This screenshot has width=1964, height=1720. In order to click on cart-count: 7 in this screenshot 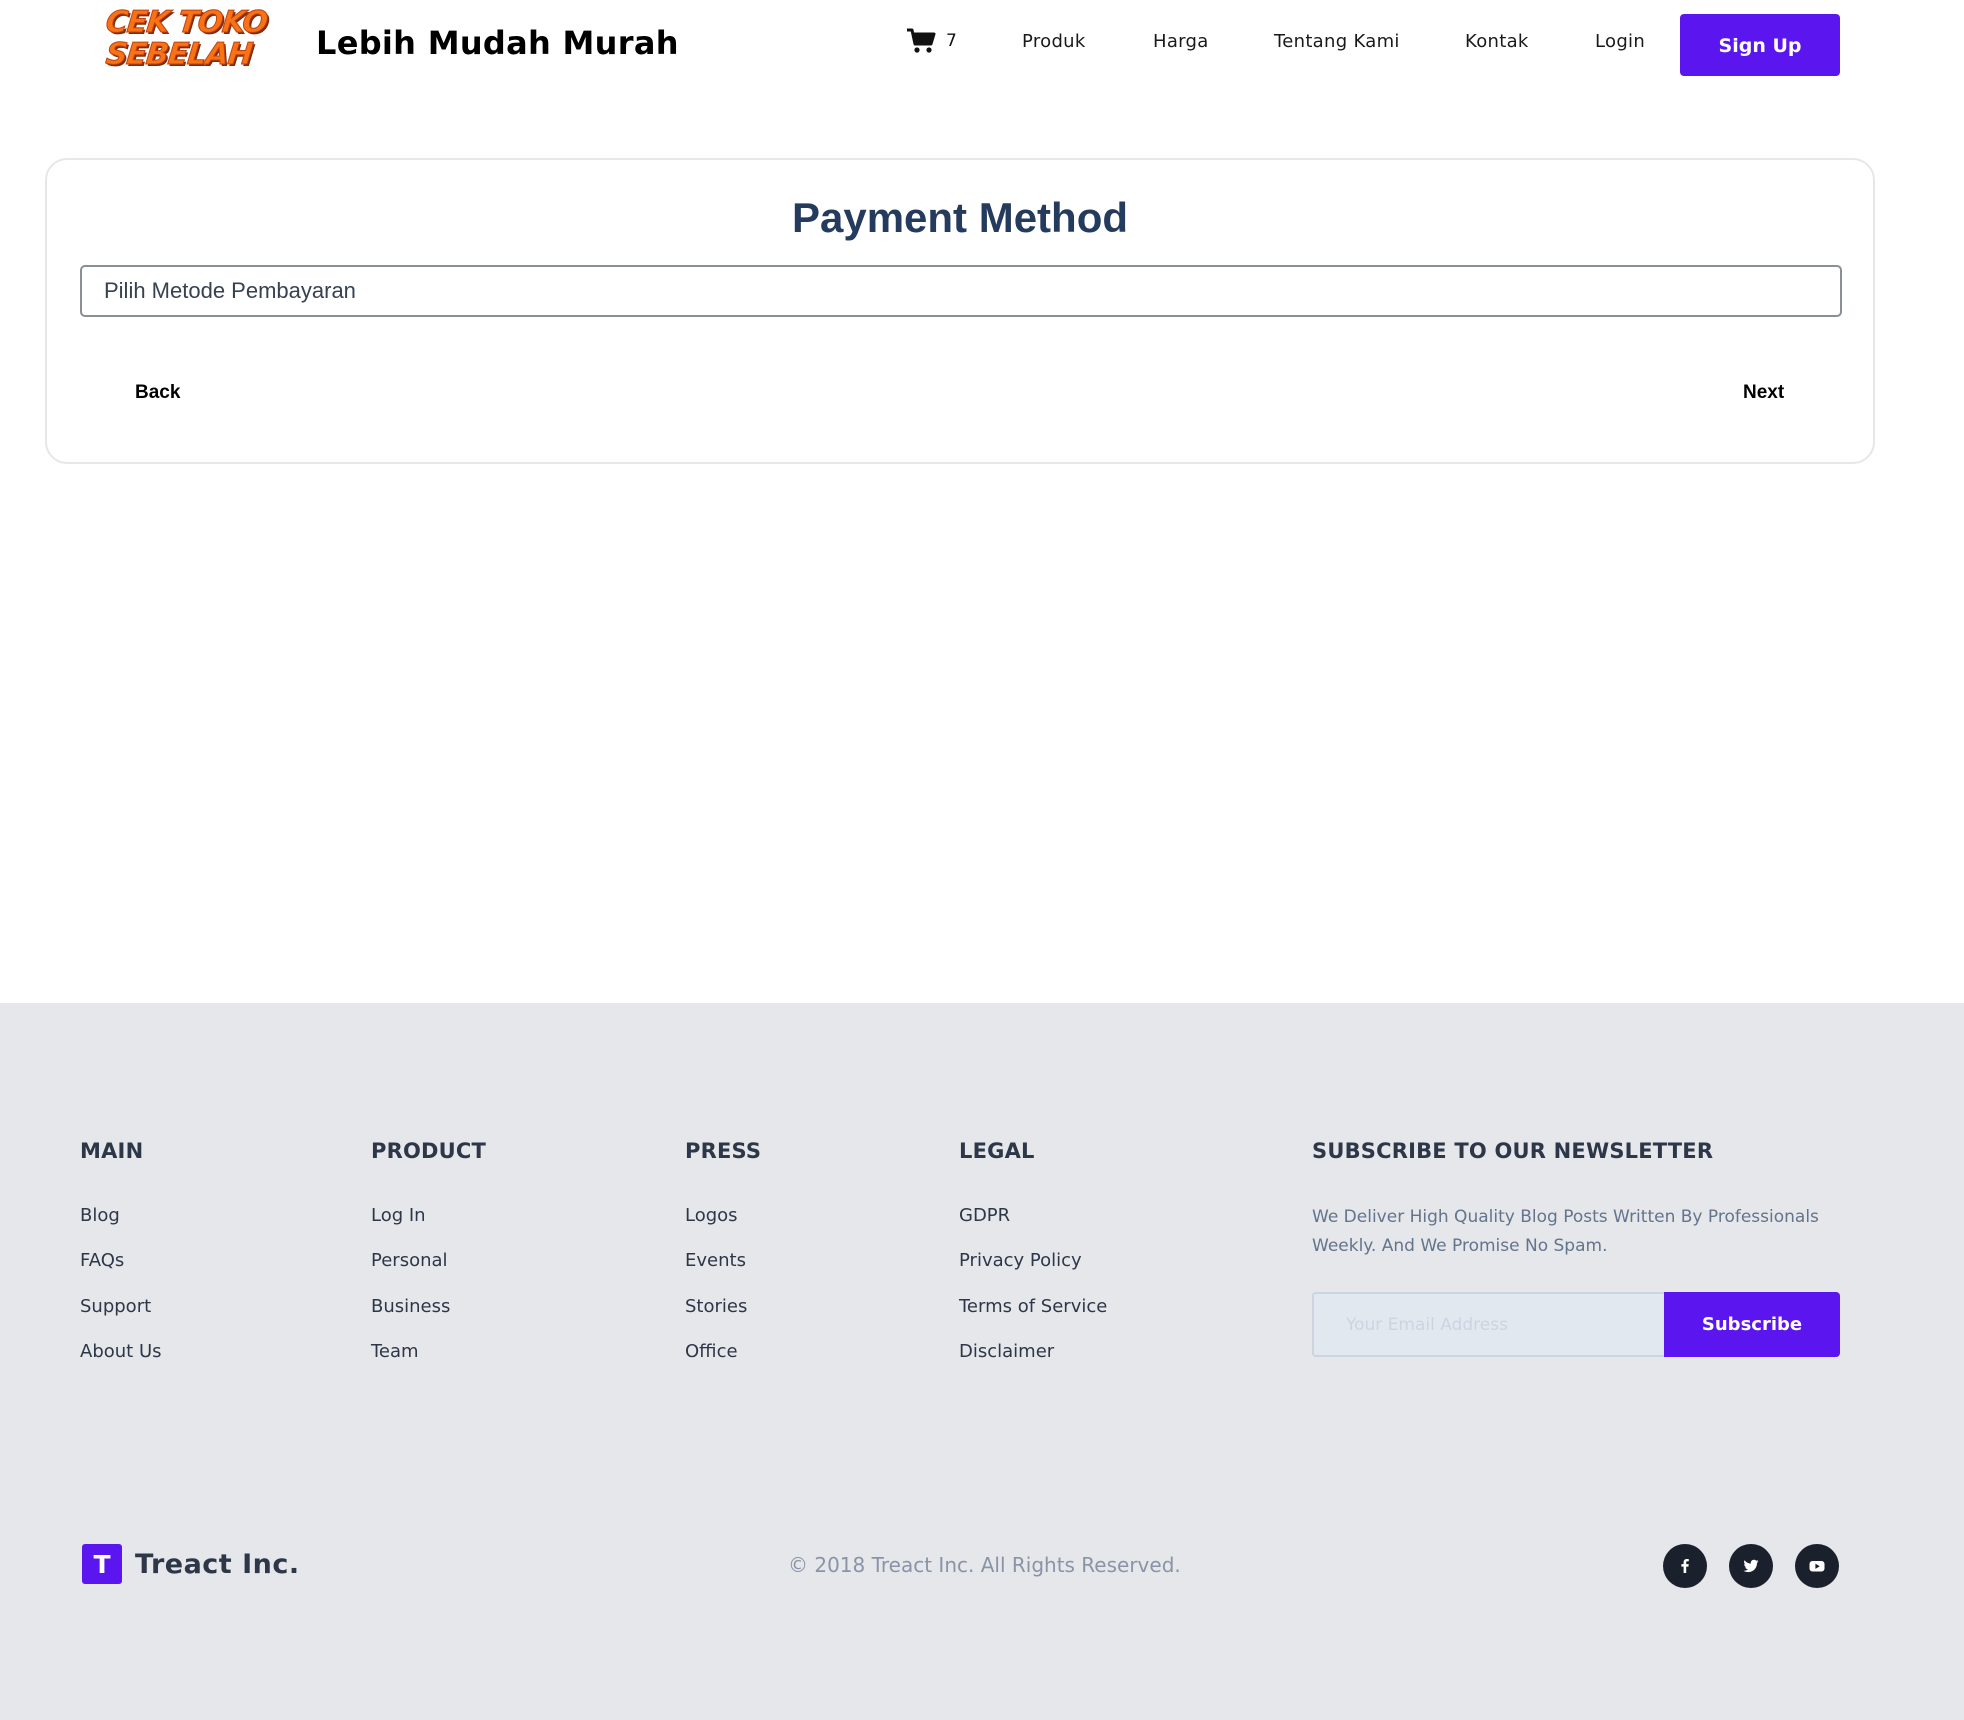, I will do `click(951, 41)`.